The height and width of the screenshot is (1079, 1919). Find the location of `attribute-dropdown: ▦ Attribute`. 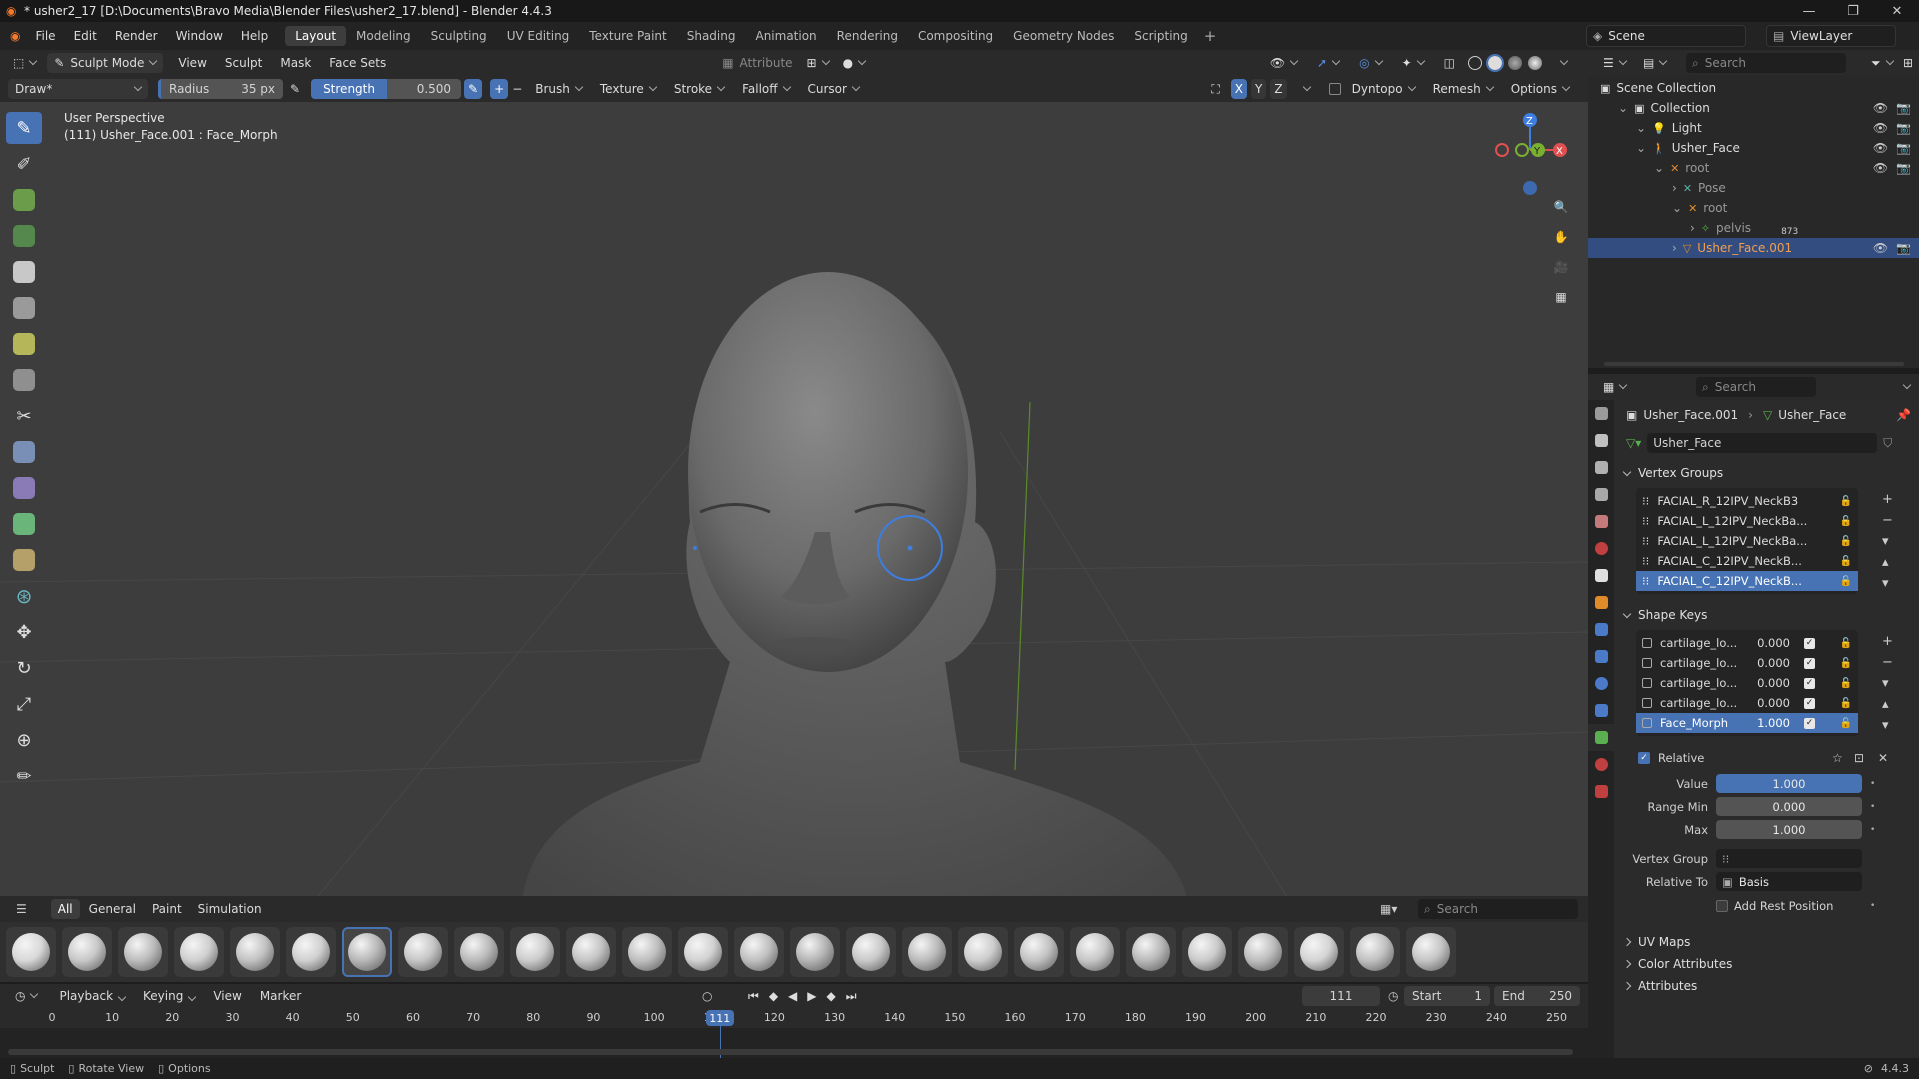

attribute-dropdown: ▦ Attribute is located at coordinates (757, 63).